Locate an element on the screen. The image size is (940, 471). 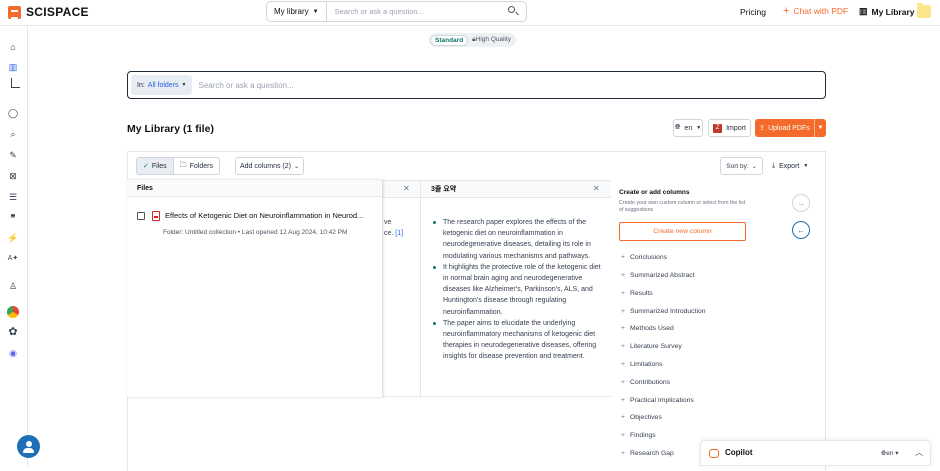
sort-by-label: Sort by: is located at coordinates (737, 166).